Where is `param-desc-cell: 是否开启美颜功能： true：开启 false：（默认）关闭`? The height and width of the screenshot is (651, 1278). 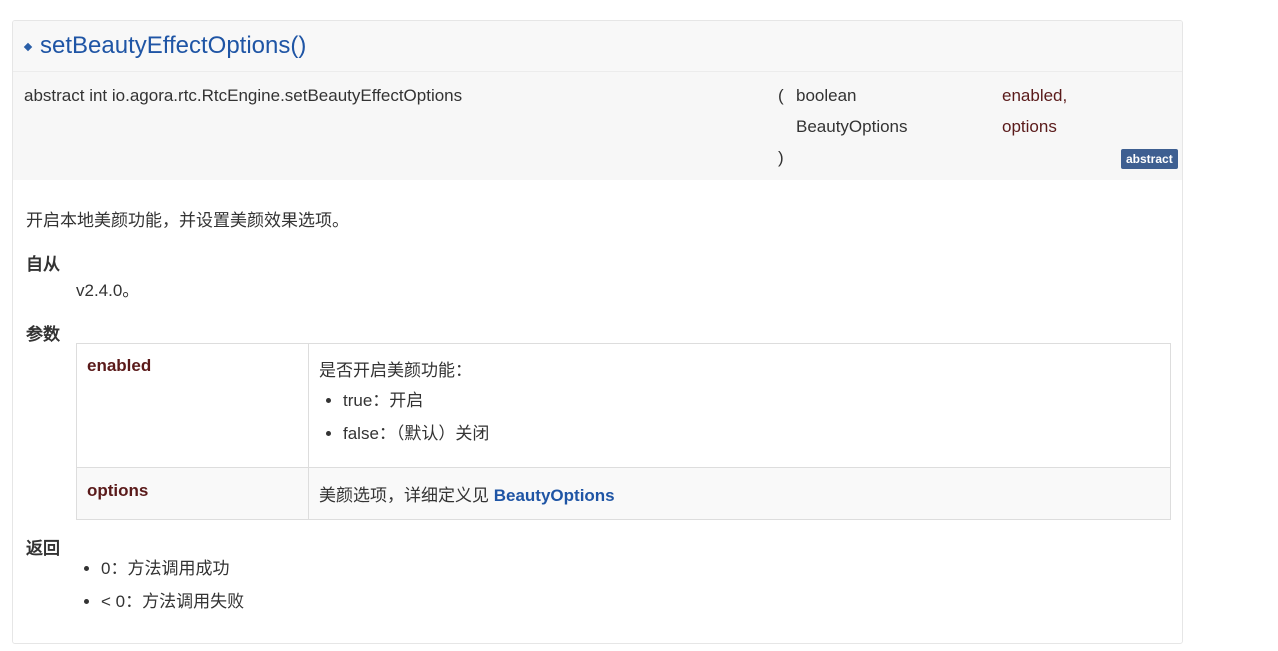 param-desc-cell: 是否开启美颜功能： true：开启 false：（默认）关闭 is located at coordinates (739, 405).